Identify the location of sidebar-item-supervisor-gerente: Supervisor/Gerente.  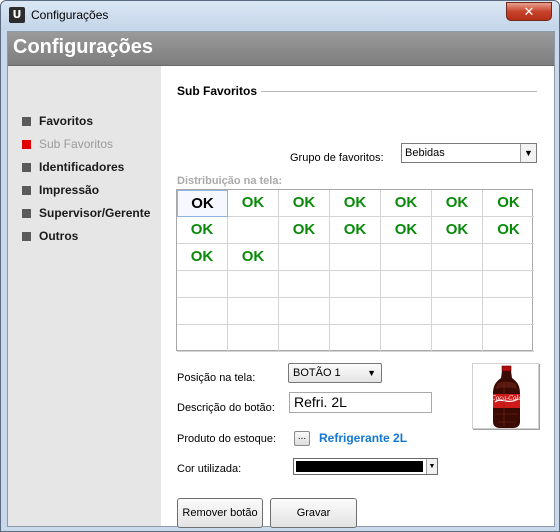
(86, 213).